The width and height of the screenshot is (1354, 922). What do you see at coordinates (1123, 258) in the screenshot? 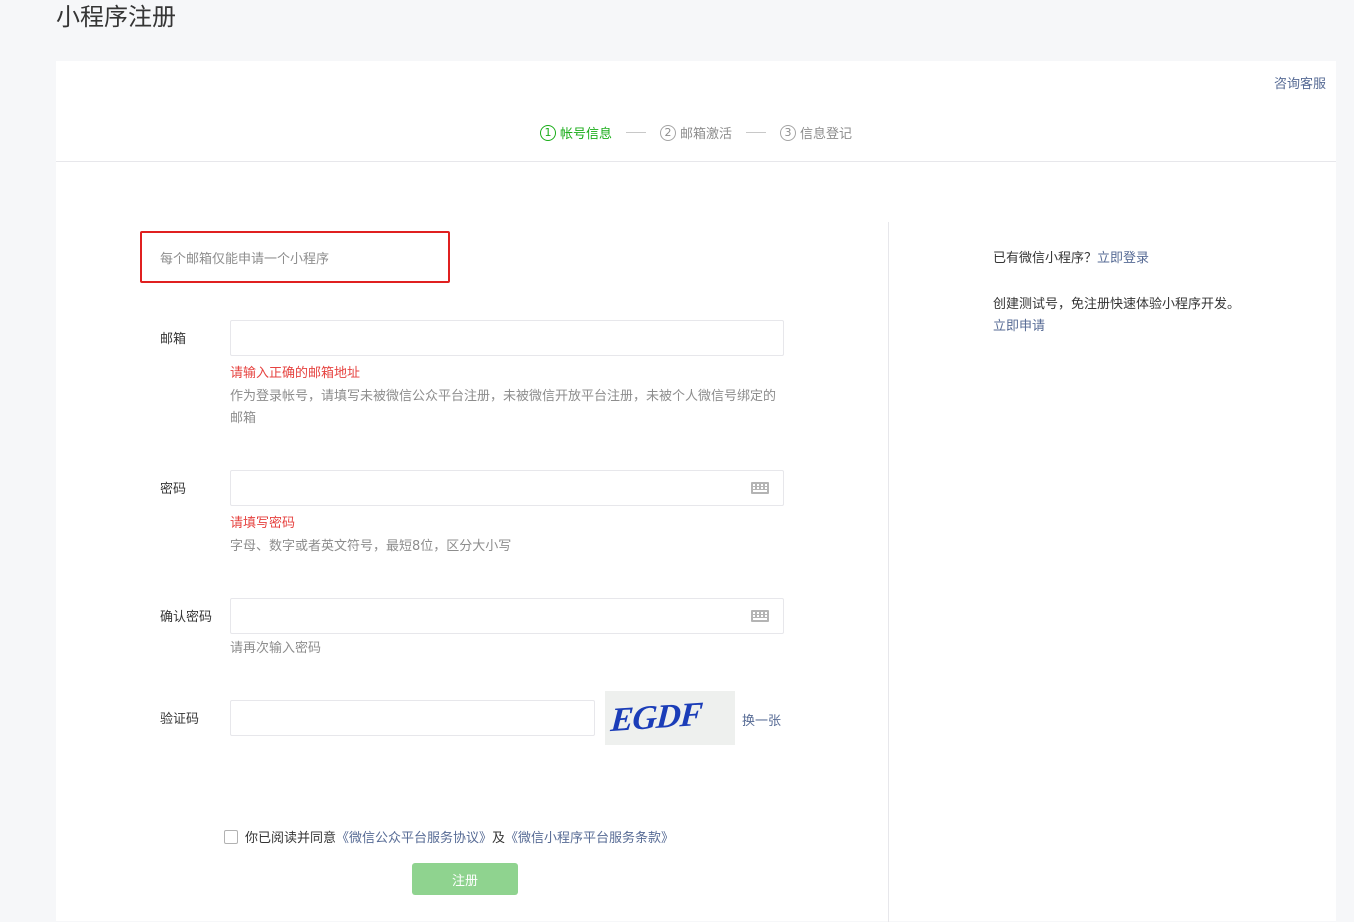
I see `login-link: 立即登录` at bounding box center [1123, 258].